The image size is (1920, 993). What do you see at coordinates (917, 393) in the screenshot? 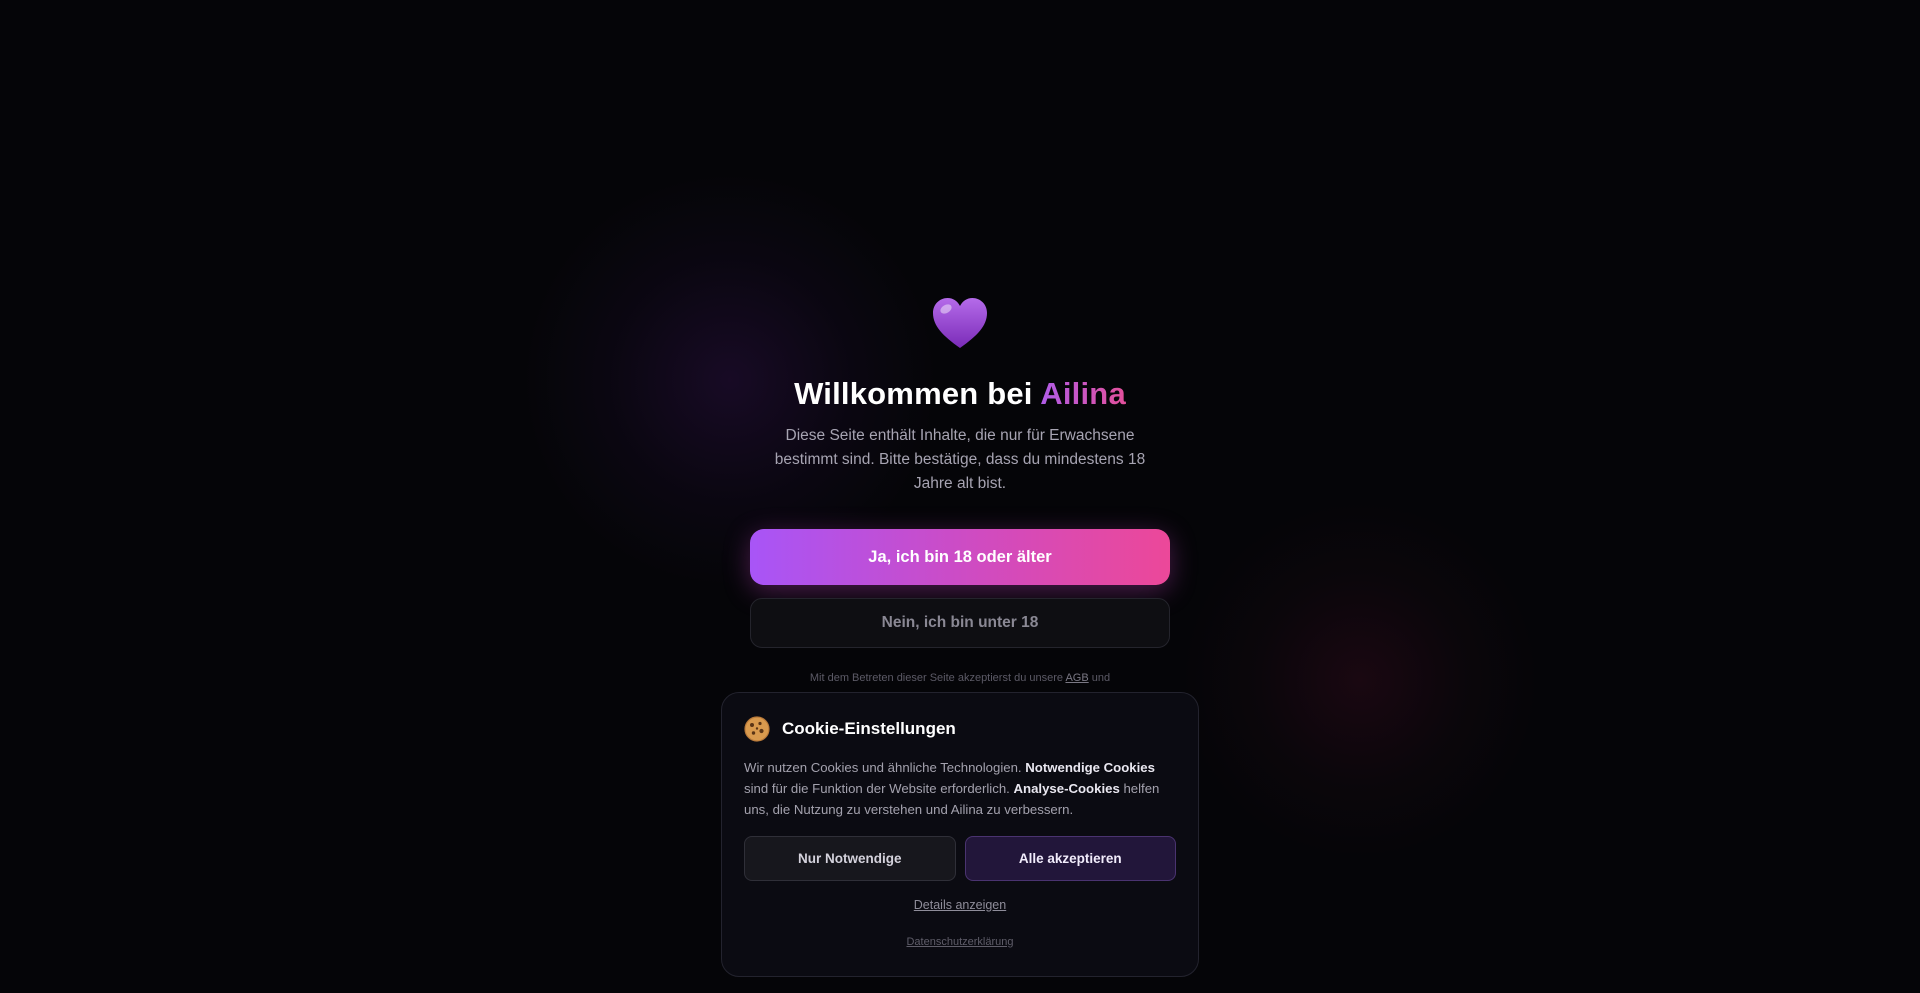
I see `title-prefix: Willkommen bei` at bounding box center [917, 393].